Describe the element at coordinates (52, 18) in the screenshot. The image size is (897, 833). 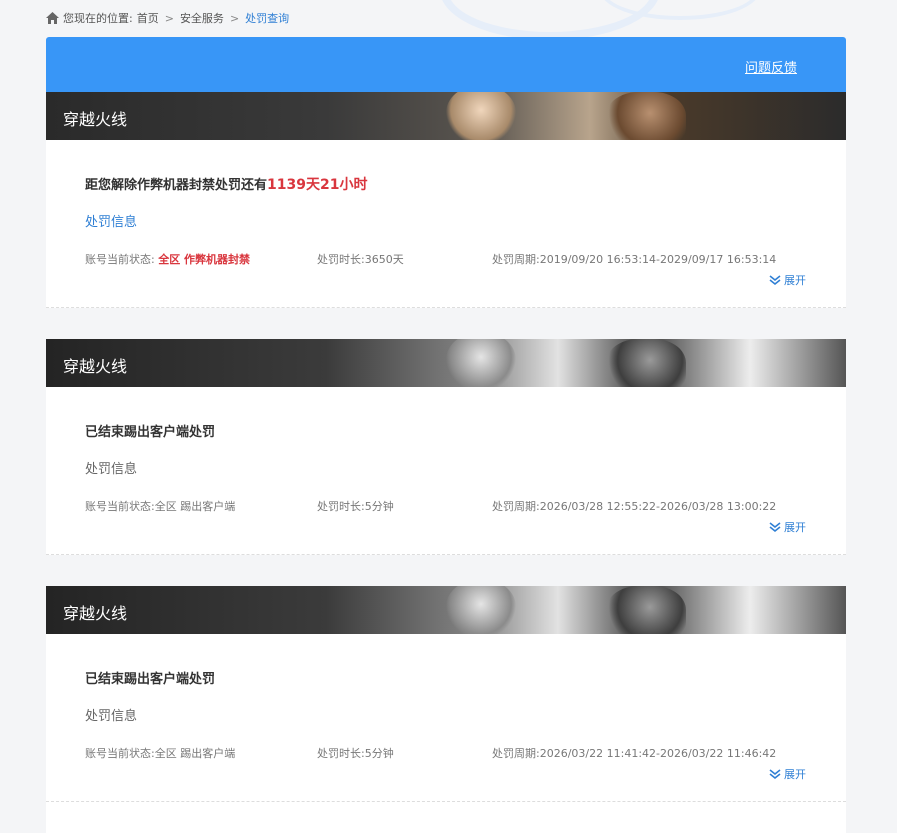
I see `home-icon` at that location.